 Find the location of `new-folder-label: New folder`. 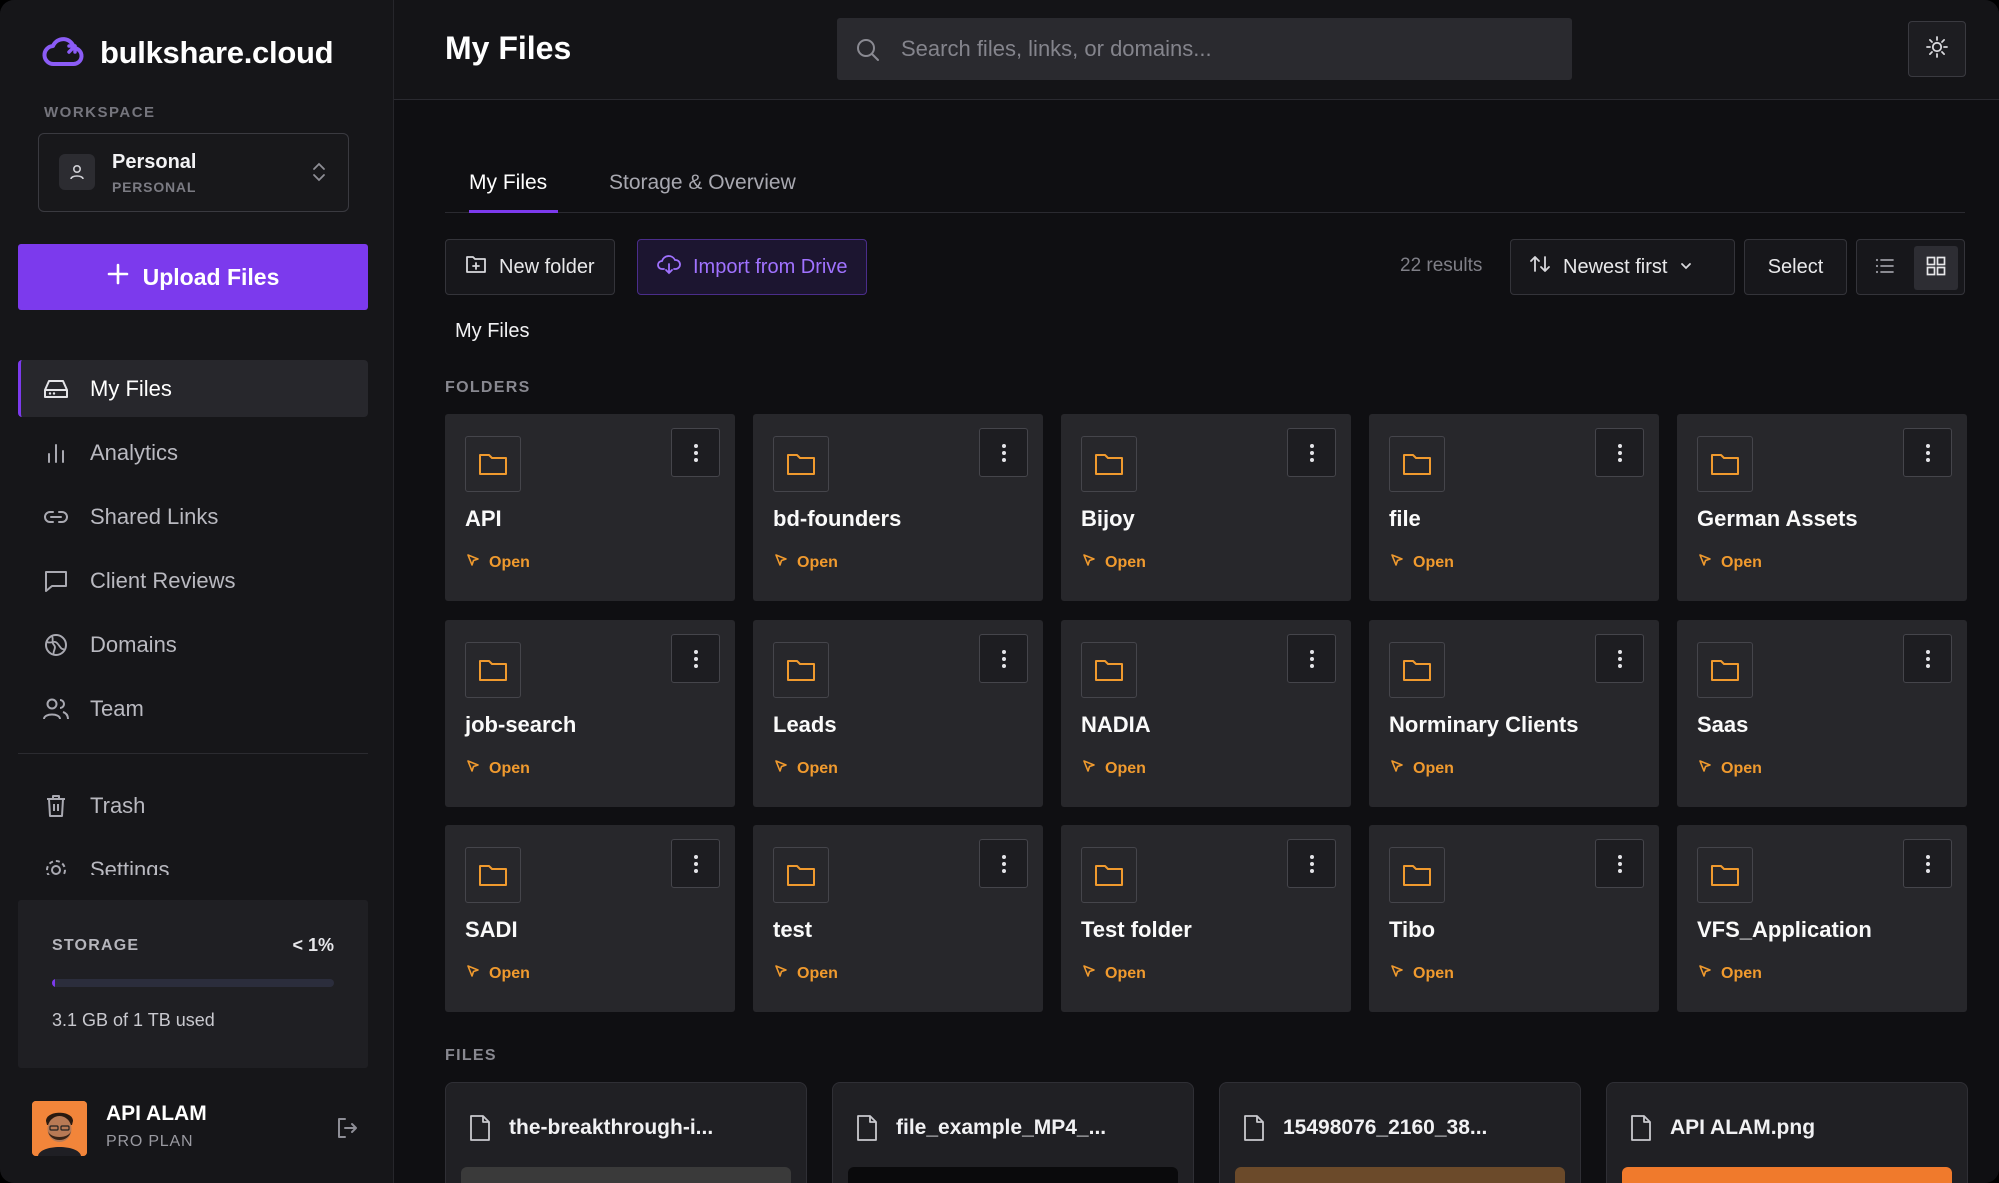

new-folder-label: New folder is located at coordinates (547, 266).